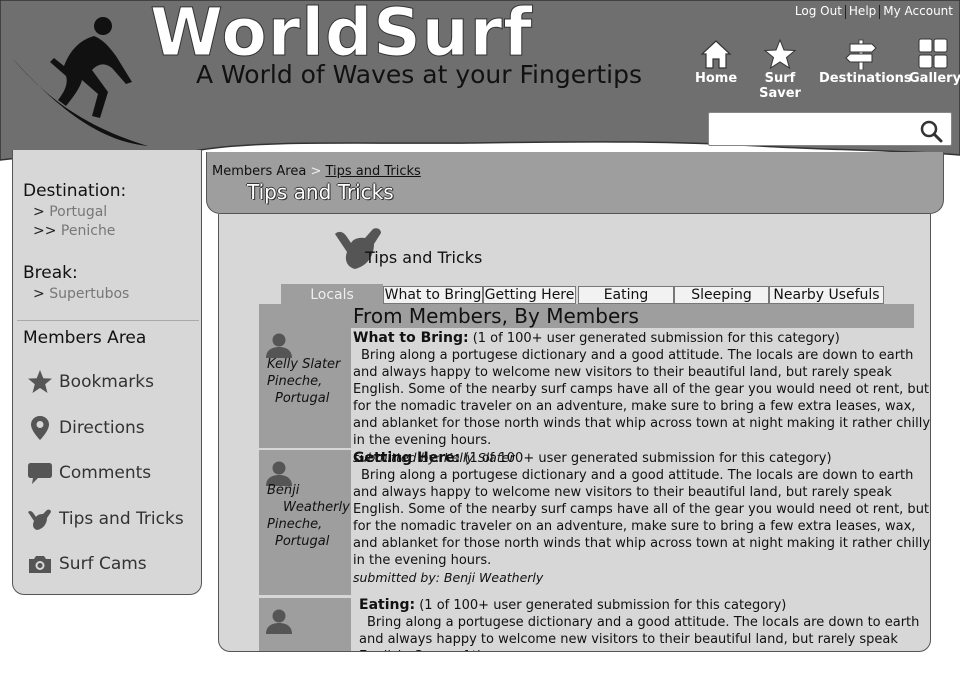  I want to click on sidebar-item-comments: Comments, so click(89, 473).